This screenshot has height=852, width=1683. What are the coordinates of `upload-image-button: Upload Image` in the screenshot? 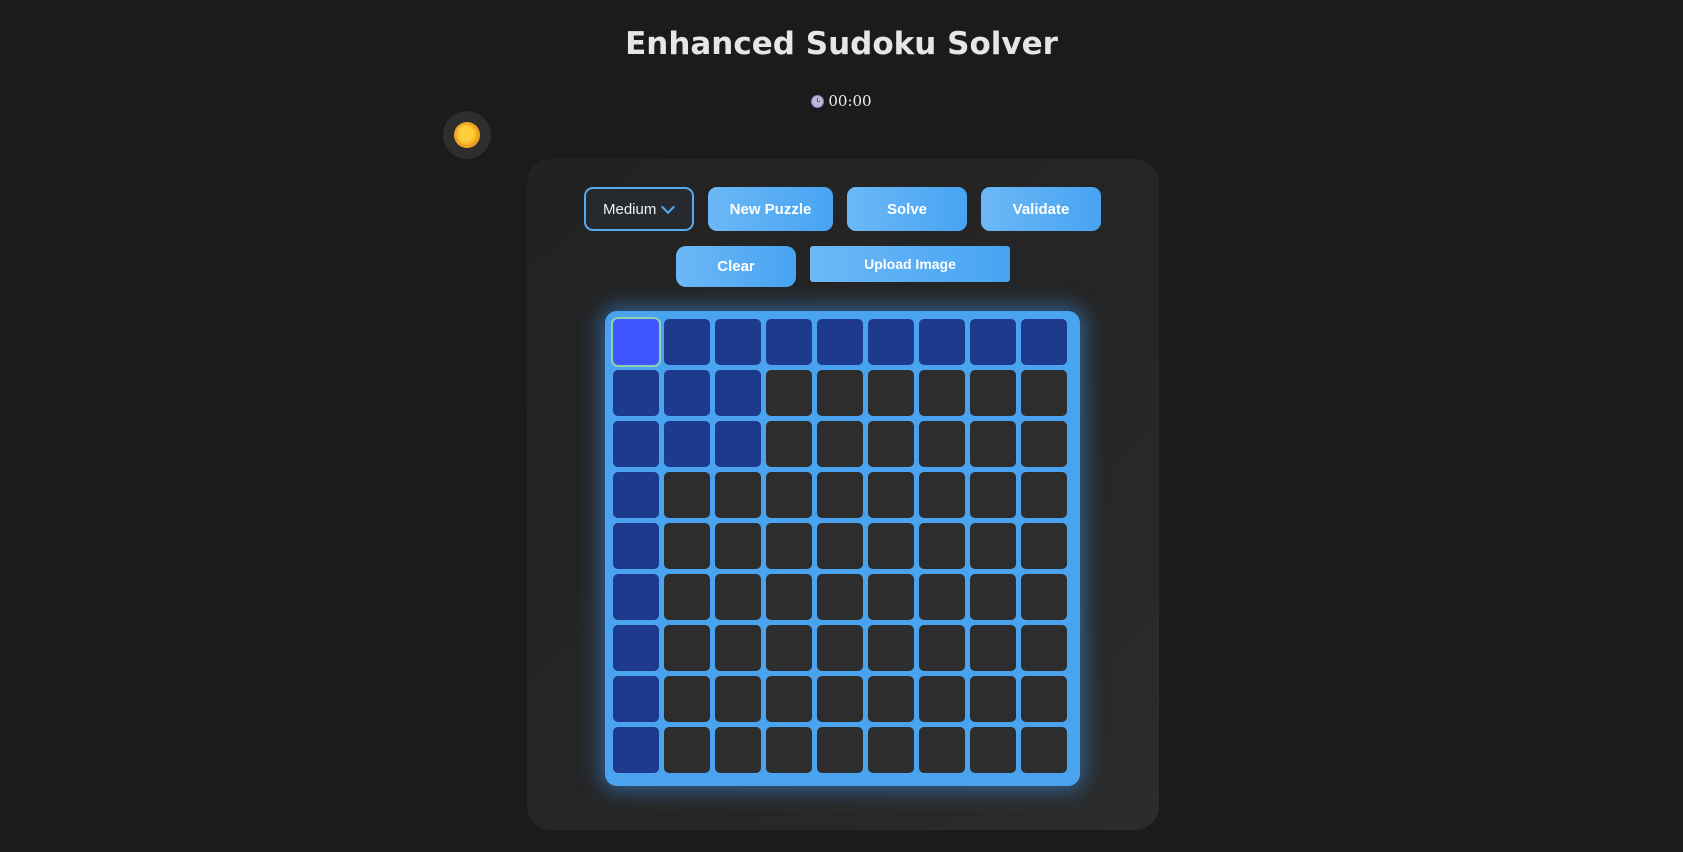 It's located at (910, 264).